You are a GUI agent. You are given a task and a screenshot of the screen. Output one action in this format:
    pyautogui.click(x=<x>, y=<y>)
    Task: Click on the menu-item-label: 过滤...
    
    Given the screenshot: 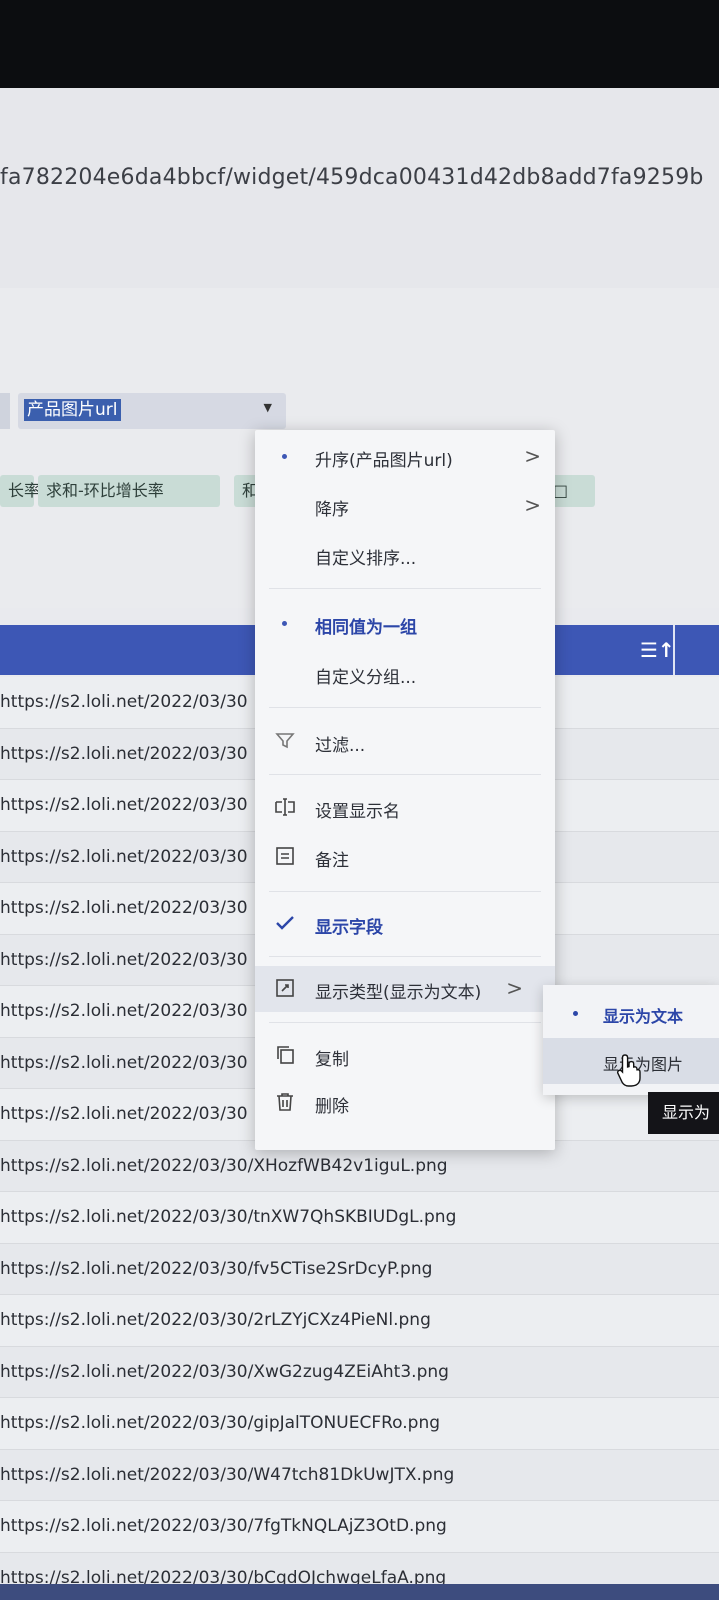 What is the action you would take?
    pyautogui.click(x=340, y=746)
    